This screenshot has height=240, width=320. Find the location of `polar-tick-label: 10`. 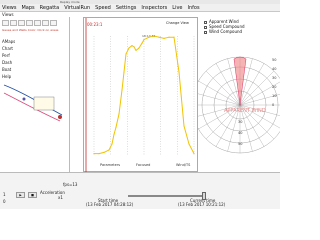

polar-tick-label: 10 is located at coordinates (274, 96).